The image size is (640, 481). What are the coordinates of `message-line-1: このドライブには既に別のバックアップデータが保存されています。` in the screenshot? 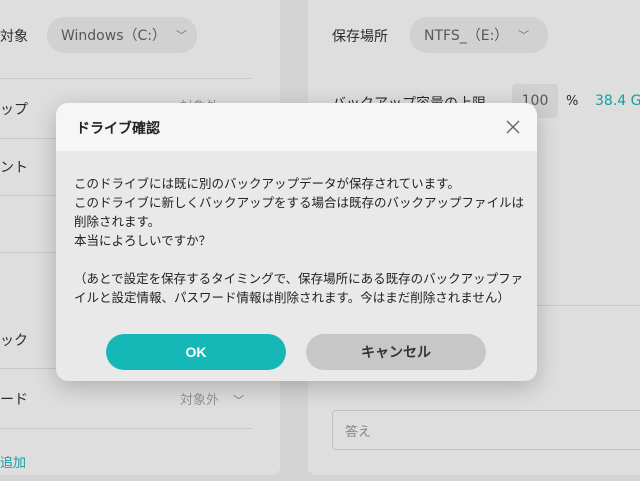 It's located at (267, 184).